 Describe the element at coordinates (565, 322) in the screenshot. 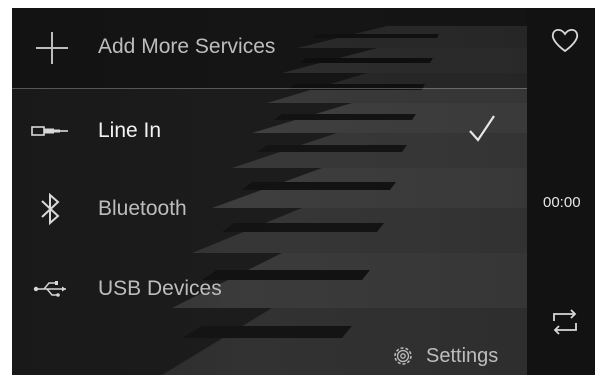

I see `repeat-icon` at that location.